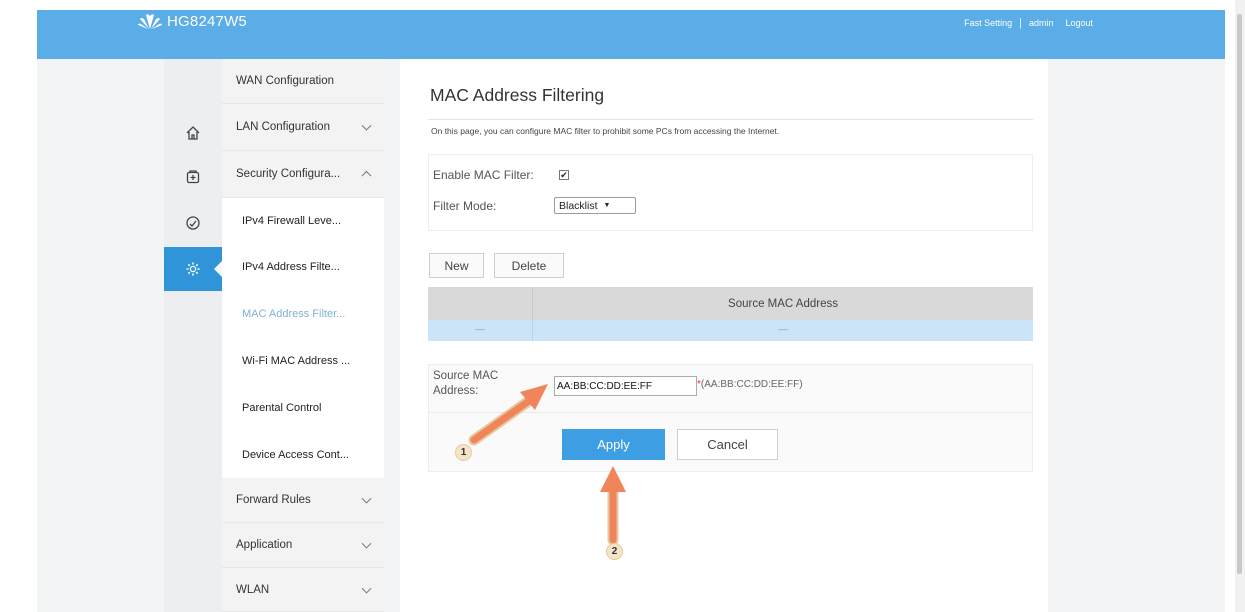 This screenshot has height=612, width=1245. I want to click on chevron-up-icon, so click(366, 175).